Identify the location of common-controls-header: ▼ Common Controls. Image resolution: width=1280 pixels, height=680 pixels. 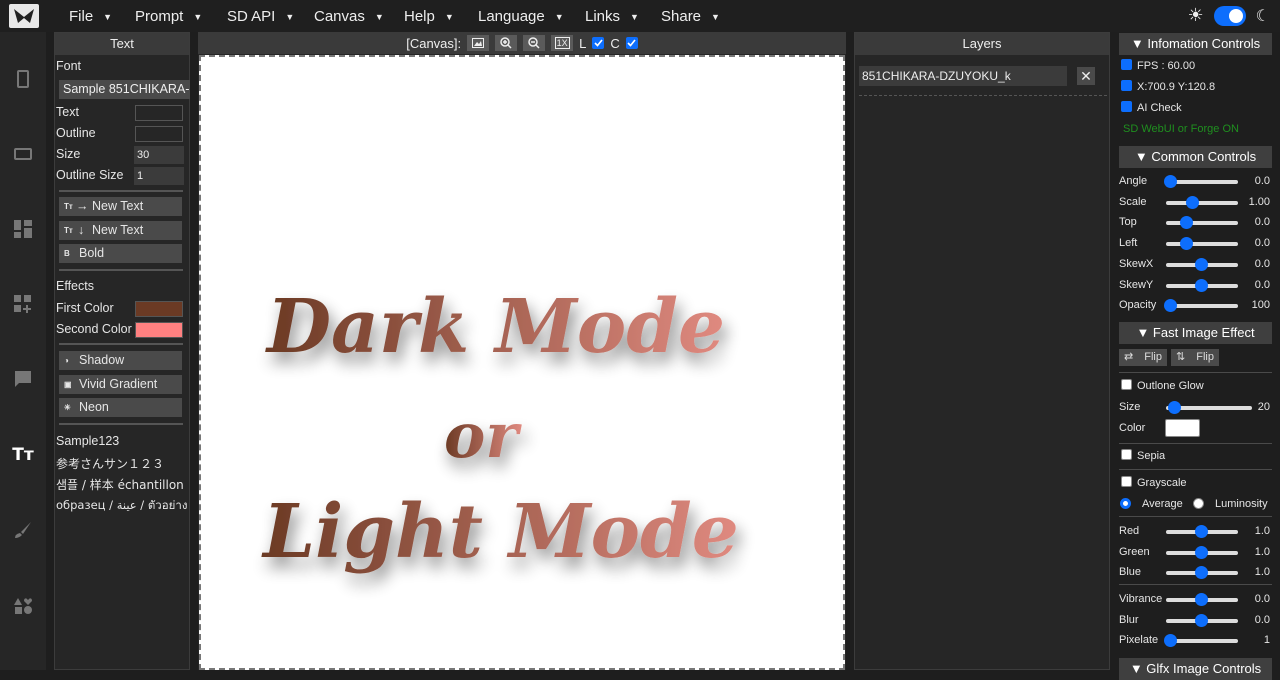
(1195, 157).